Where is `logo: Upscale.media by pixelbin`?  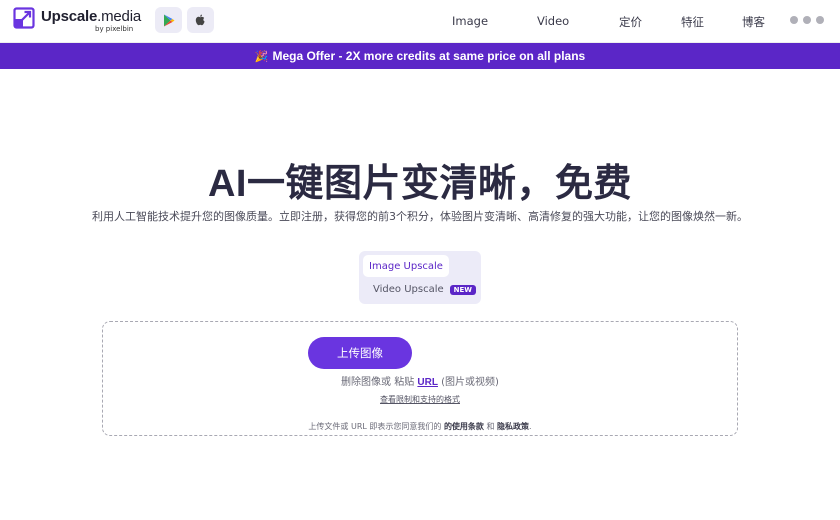
logo: Upscale.media by pixelbin is located at coordinates (77, 21).